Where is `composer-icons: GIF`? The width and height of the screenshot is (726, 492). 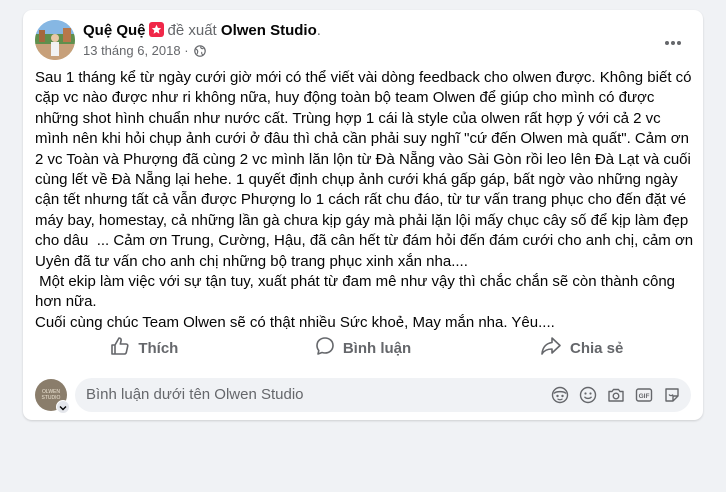 composer-icons: GIF is located at coordinates (615, 395).